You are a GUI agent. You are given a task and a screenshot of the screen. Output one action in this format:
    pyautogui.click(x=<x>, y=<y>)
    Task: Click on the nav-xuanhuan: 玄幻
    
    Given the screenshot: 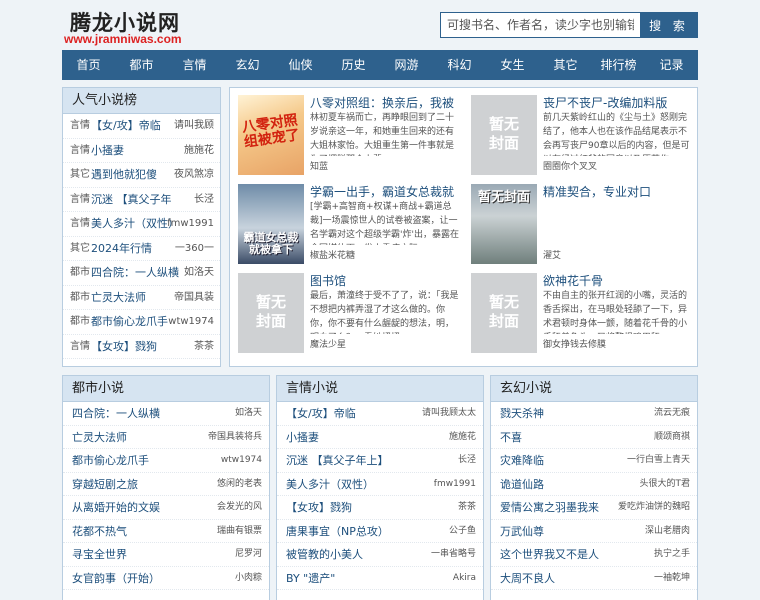 What is the action you would take?
    pyautogui.click(x=247, y=65)
    